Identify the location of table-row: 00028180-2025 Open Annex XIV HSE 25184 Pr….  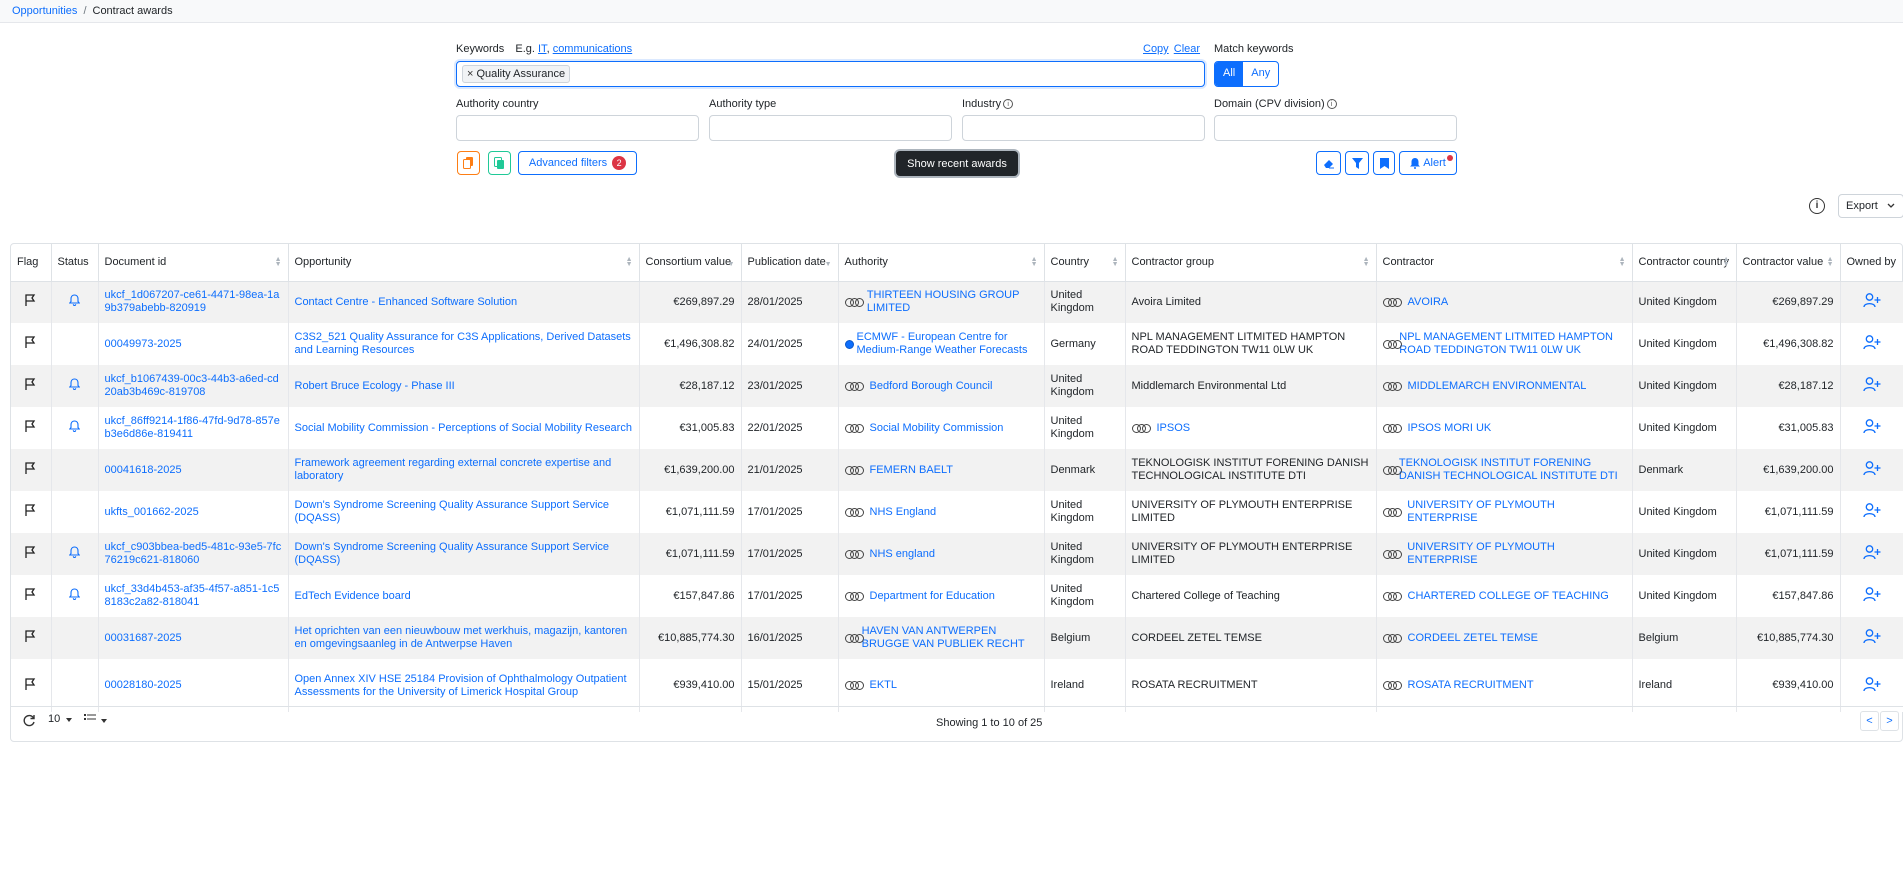
(957, 685).